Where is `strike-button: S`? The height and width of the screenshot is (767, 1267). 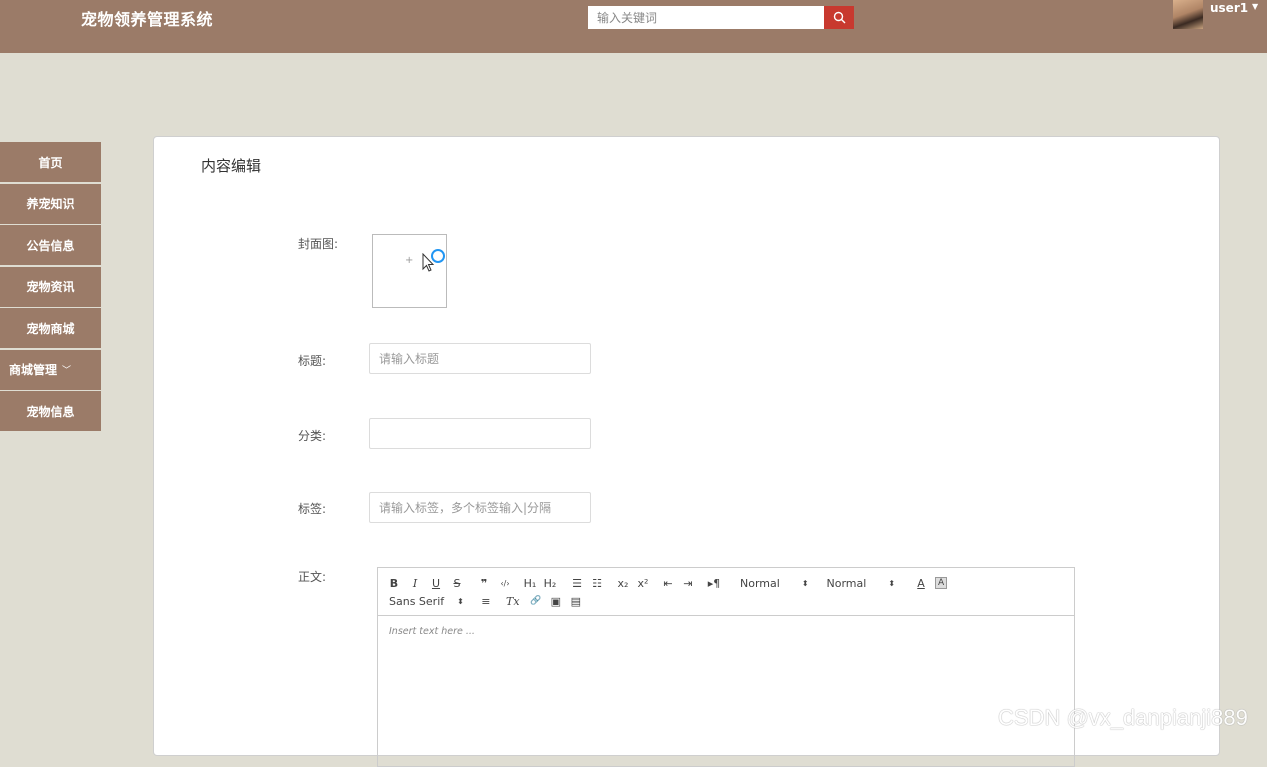 strike-button: S is located at coordinates (457, 583).